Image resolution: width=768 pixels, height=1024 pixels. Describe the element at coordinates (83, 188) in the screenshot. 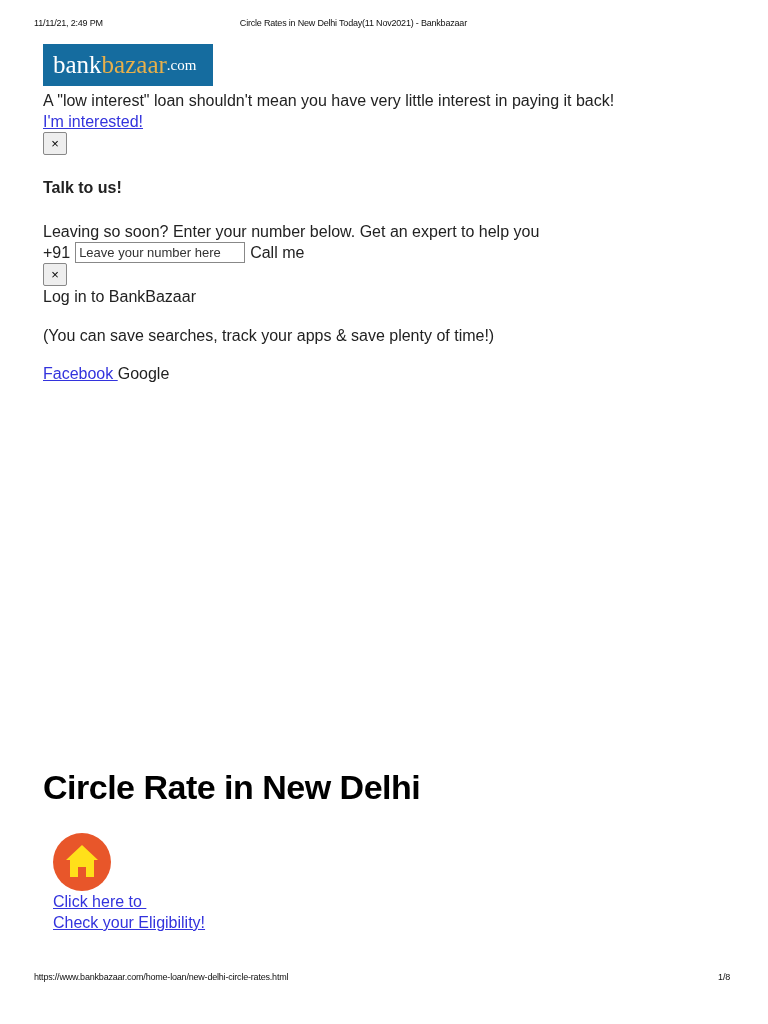

I see `section-title: Talk to us!` at that location.